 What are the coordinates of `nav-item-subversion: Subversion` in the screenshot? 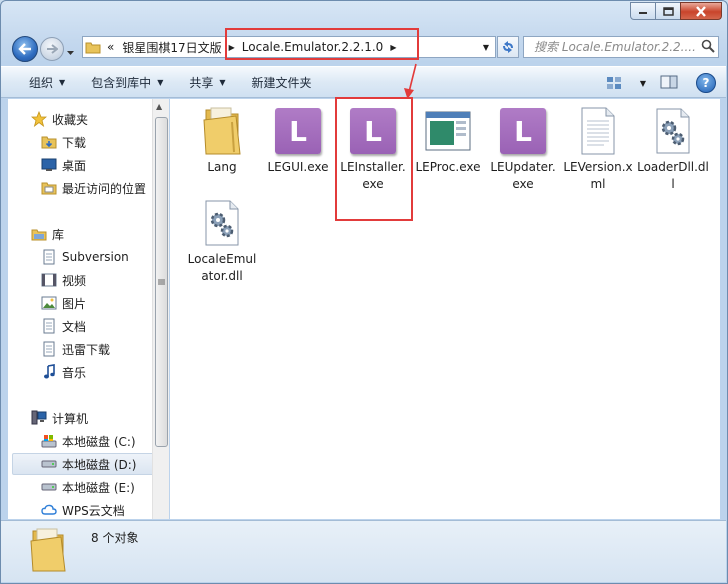 It's located at (84, 257).